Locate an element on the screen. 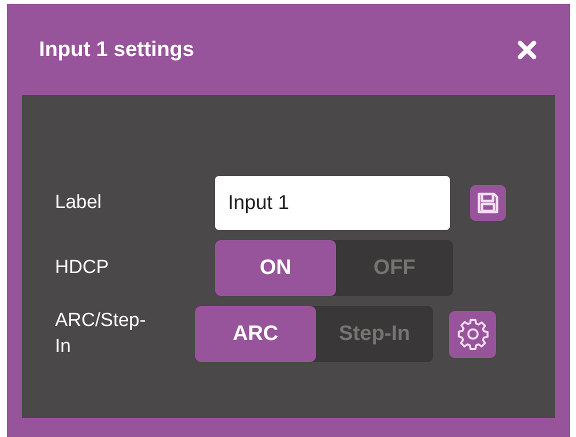 The width and height of the screenshot is (576, 437). label-input-field: Input 1 is located at coordinates (332, 203).